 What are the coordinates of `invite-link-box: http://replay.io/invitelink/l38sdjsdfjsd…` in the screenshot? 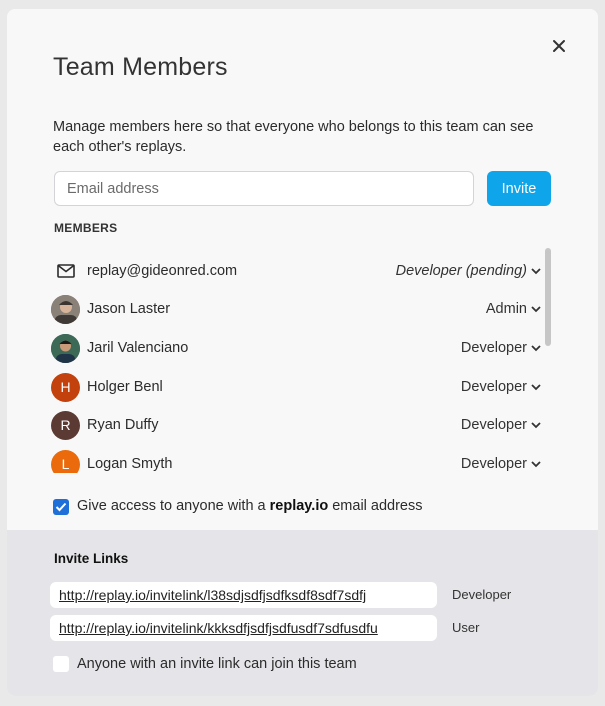 It's located at (243, 595).